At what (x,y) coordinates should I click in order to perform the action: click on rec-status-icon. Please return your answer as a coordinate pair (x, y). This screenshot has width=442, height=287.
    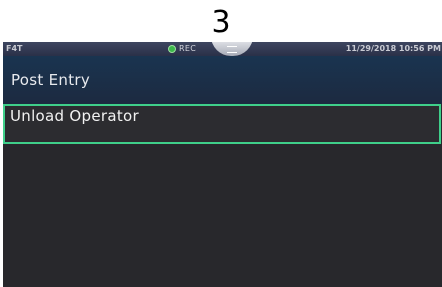
    Looking at the image, I should click on (172, 49).